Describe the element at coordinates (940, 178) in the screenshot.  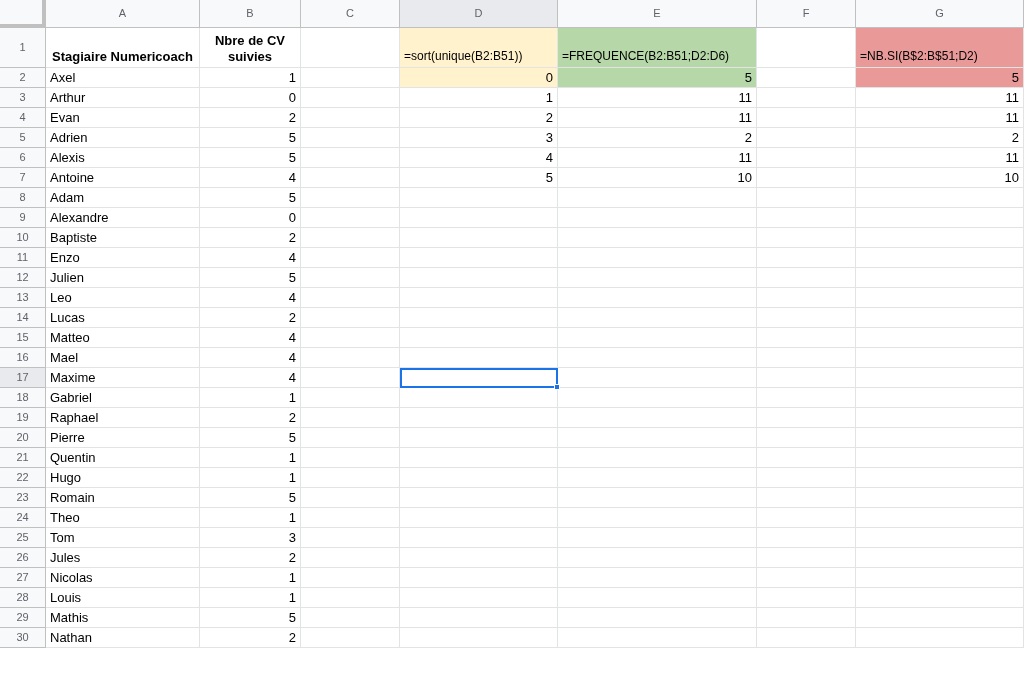
I see `table-cell: 10` at that location.